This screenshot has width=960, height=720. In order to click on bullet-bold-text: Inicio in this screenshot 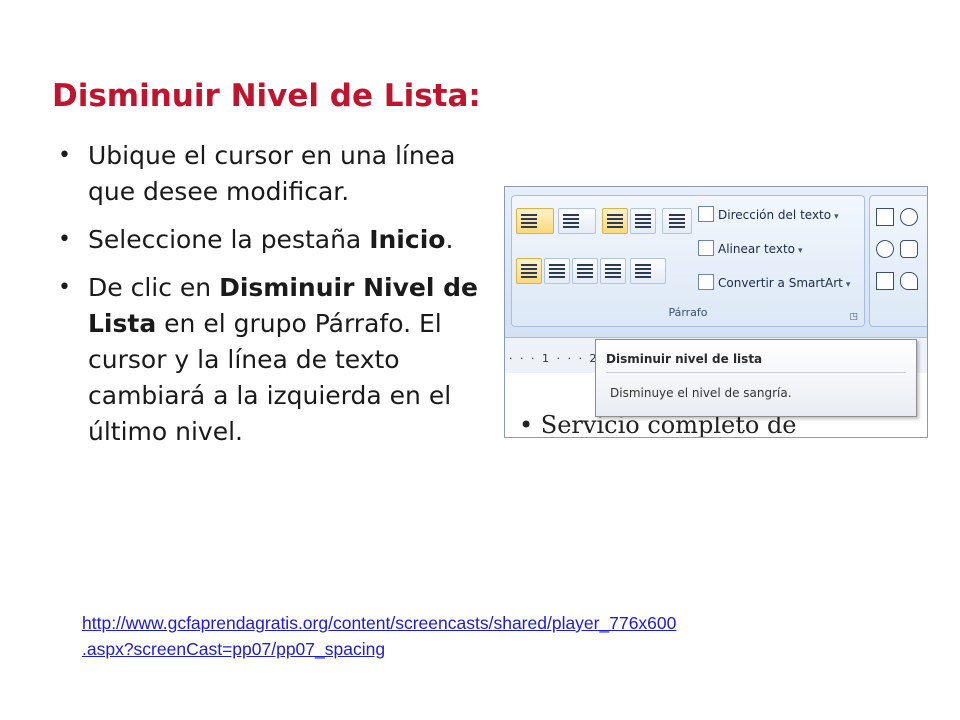, I will do `click(407, 239)`.